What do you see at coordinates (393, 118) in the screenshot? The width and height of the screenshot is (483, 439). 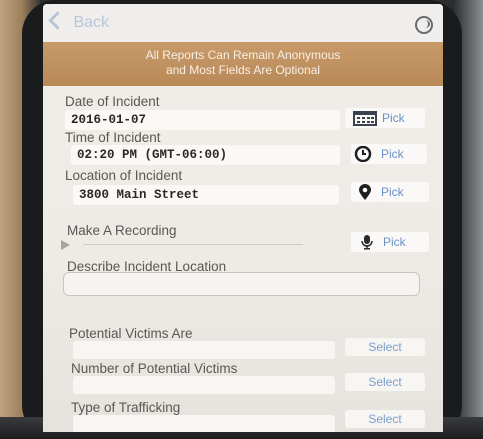 I see `date-pick-label: Pick` at bounding box center [393, 118].